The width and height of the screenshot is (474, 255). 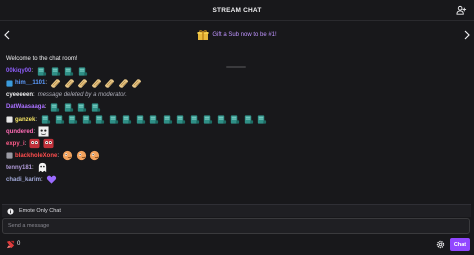 I want to click on heart-emote-icon, so click(x=51, y=179).